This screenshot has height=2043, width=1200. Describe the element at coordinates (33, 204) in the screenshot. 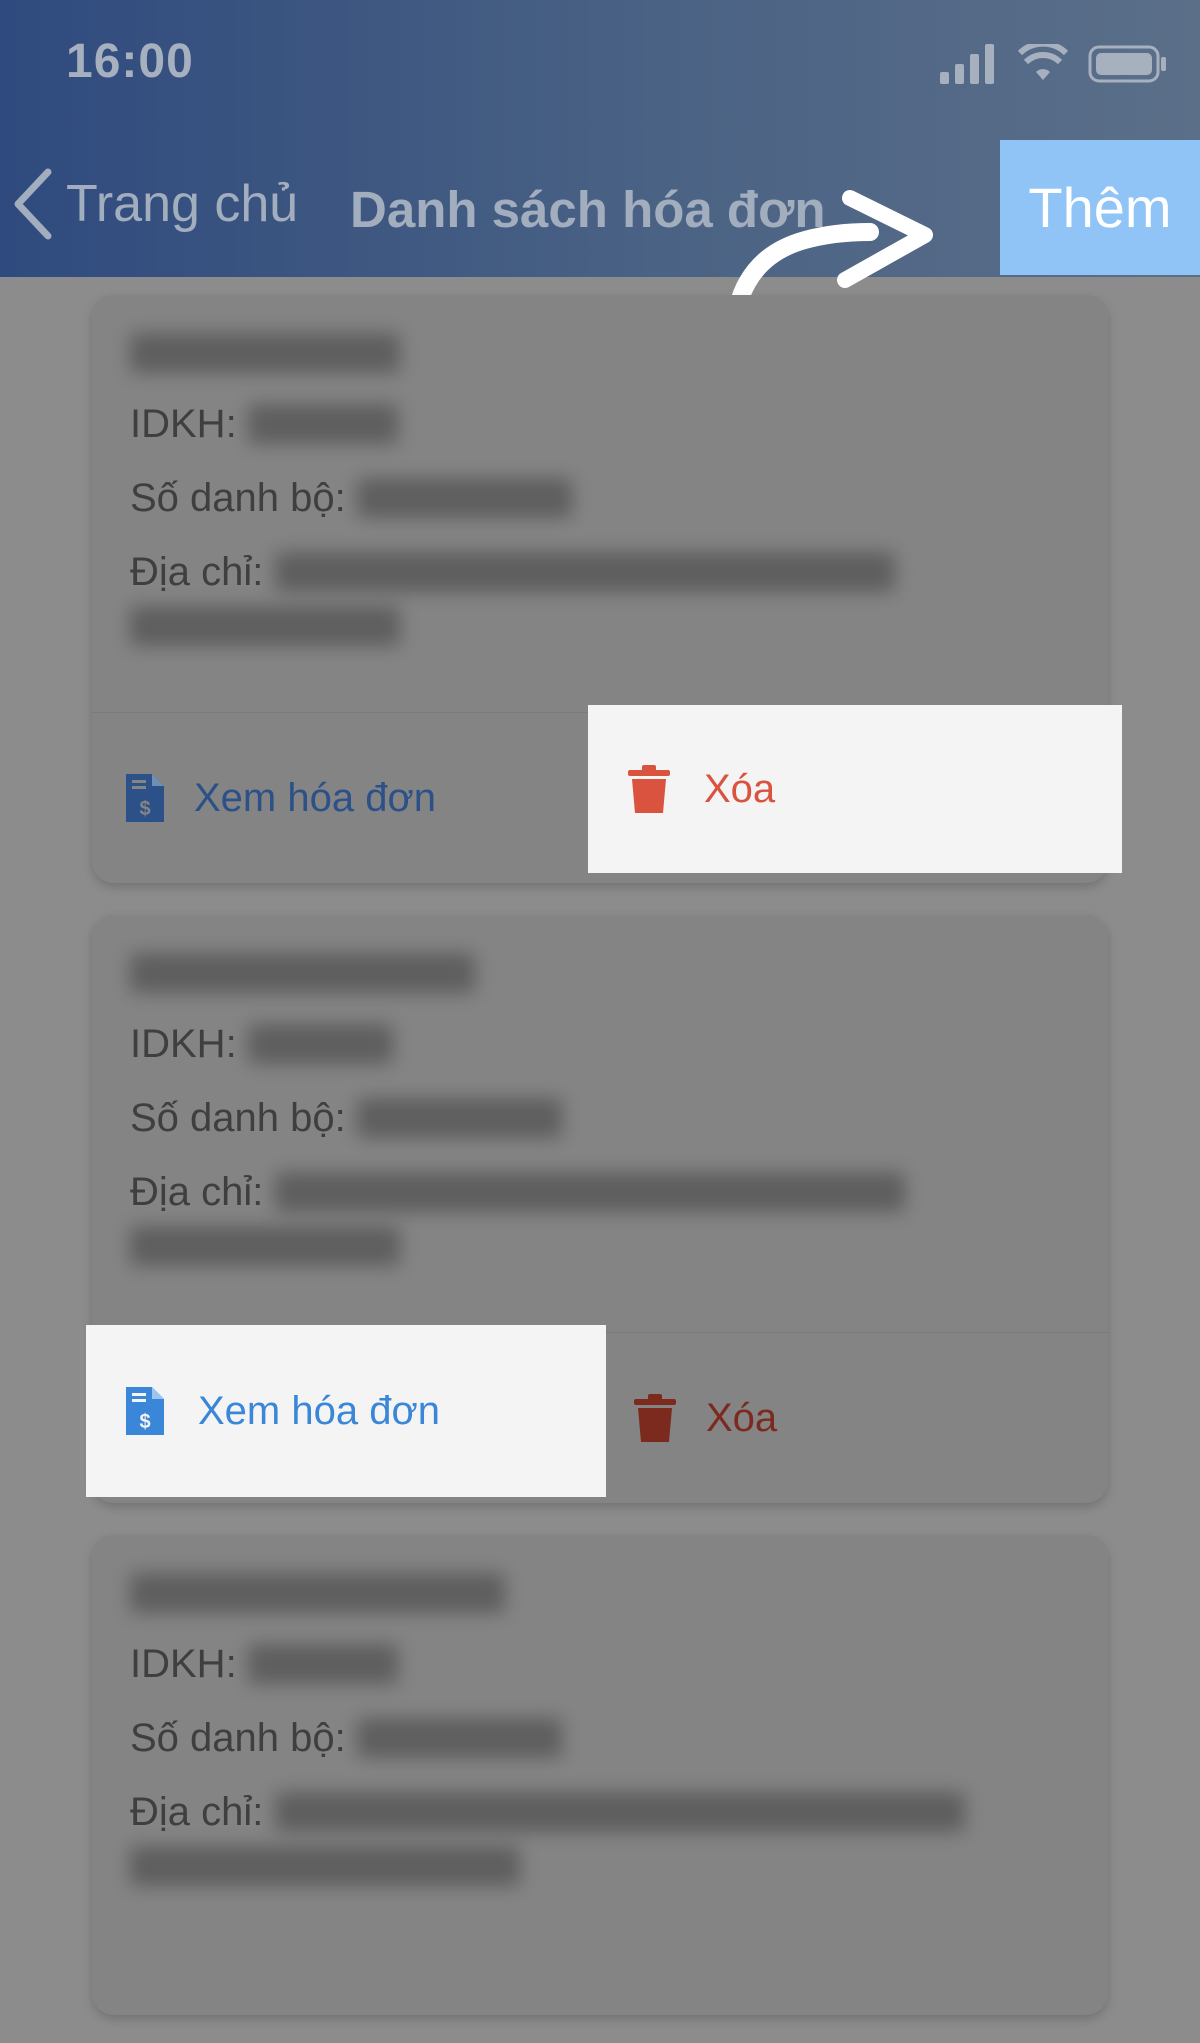

I see `chevron-left-icon` at that location.